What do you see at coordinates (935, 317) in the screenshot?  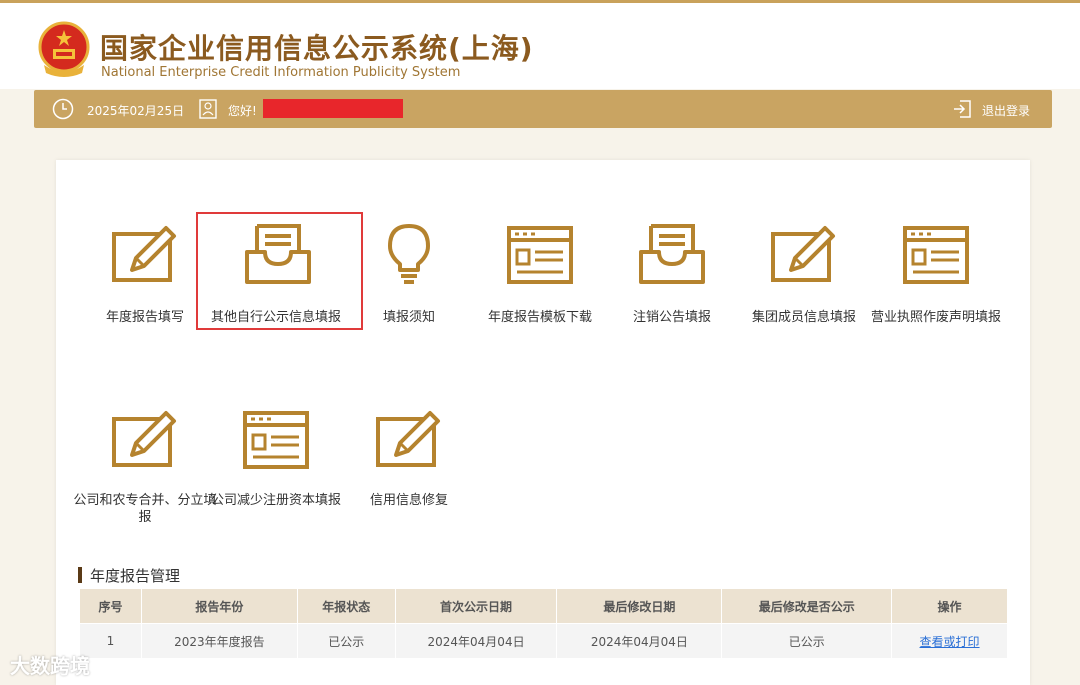 I see `func-label: 营业执照作废声明填报` at bounding box center [935, 317].